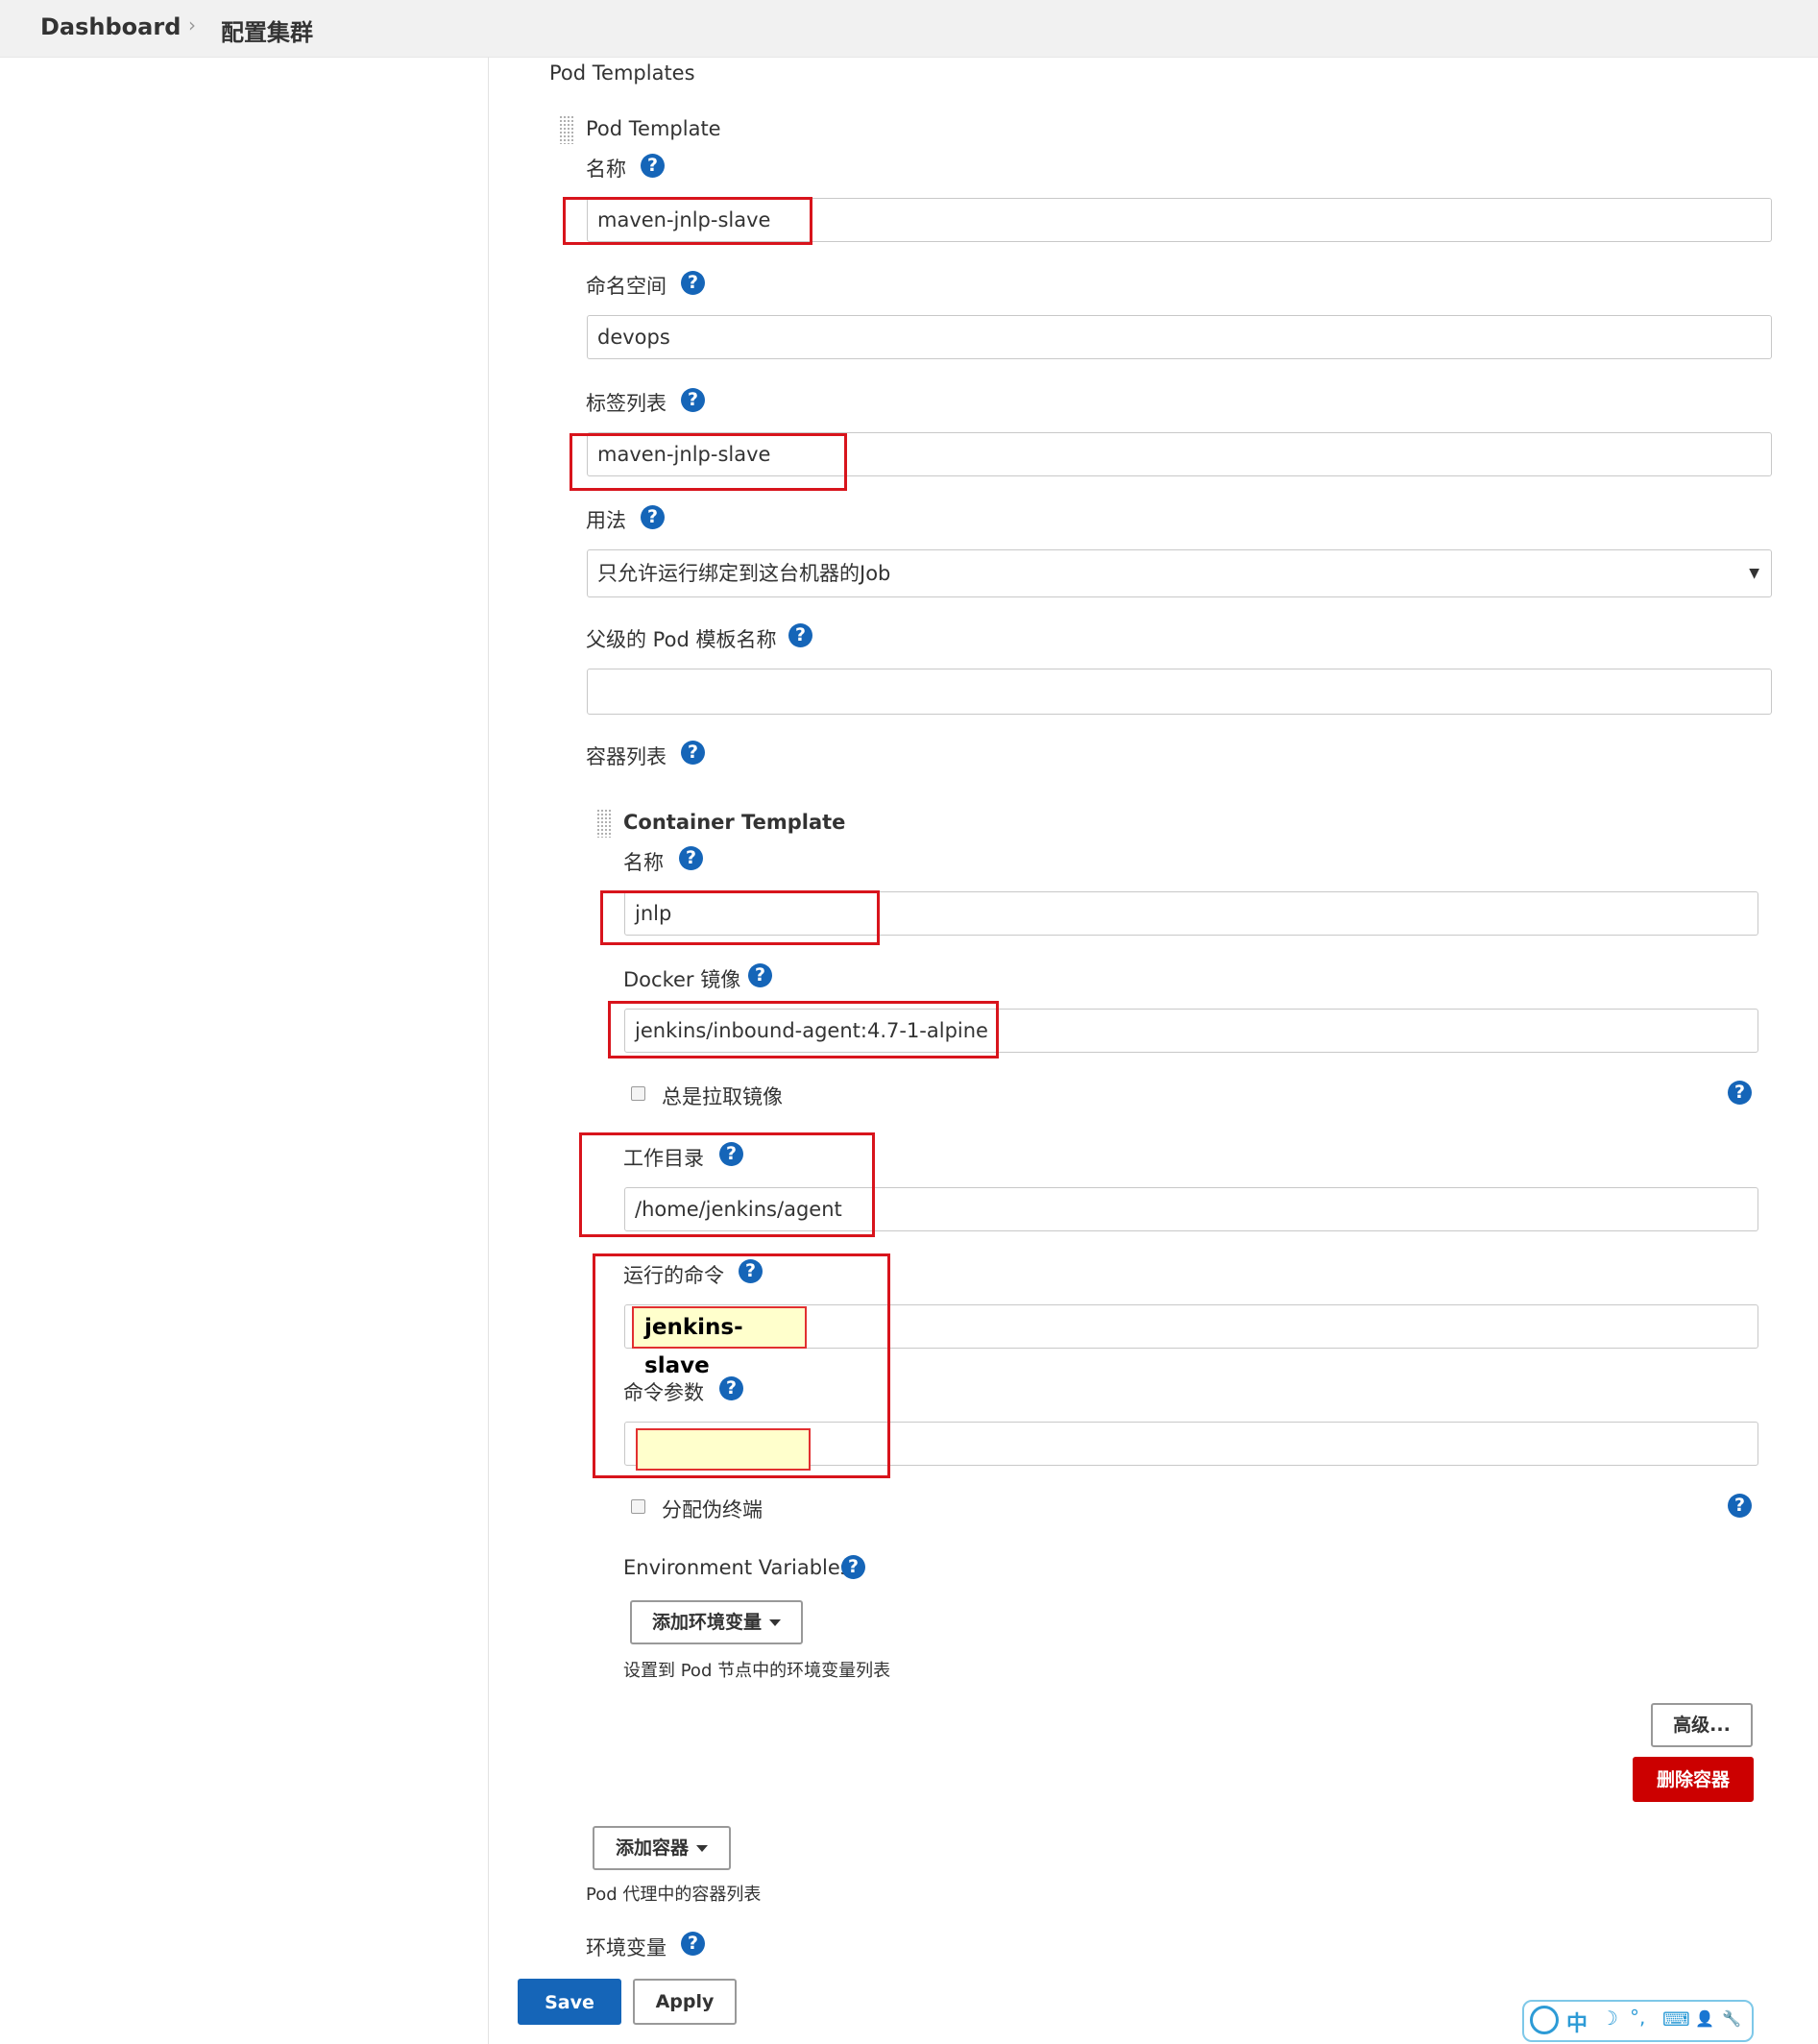  Describe the element at coordinates (735, 822) in the screenshot. I see `container-template-title: Container Template` at that location.